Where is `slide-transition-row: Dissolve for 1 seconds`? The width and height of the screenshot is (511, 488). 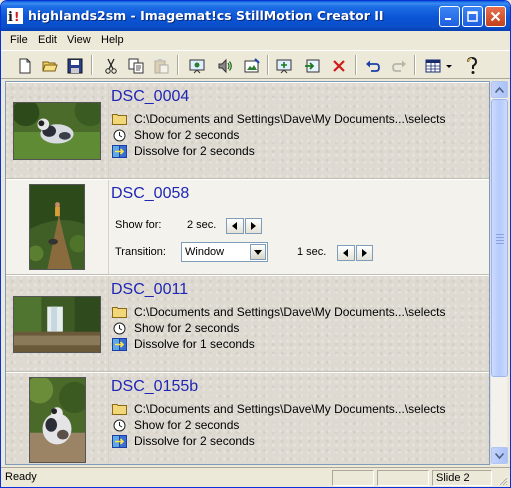
slide-transition-row: Dissolve for 1 seconds is located at coordinates (183, 344).